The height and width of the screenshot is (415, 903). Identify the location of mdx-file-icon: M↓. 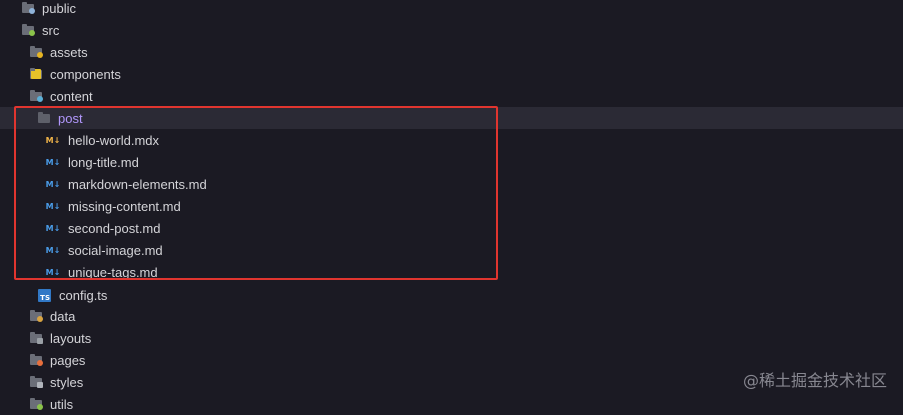
(53, 140).